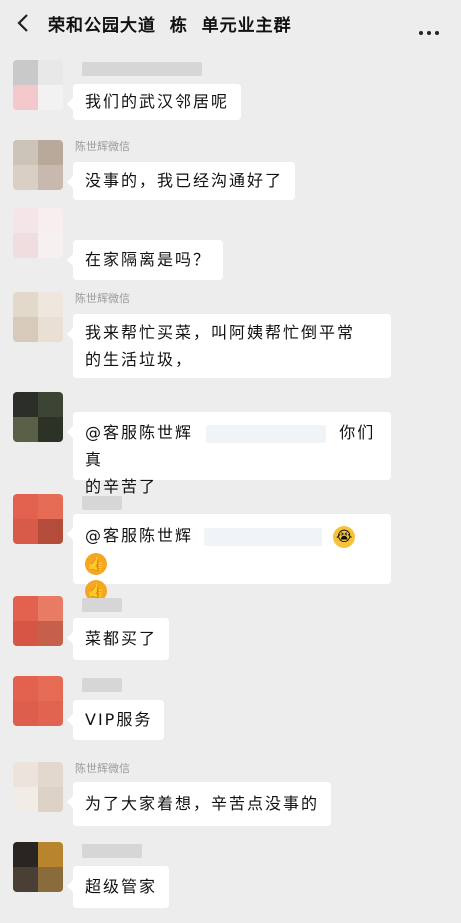  I want to click on chat-header: 荣和公园大道 栋 单元业主群, so click(230, 23).